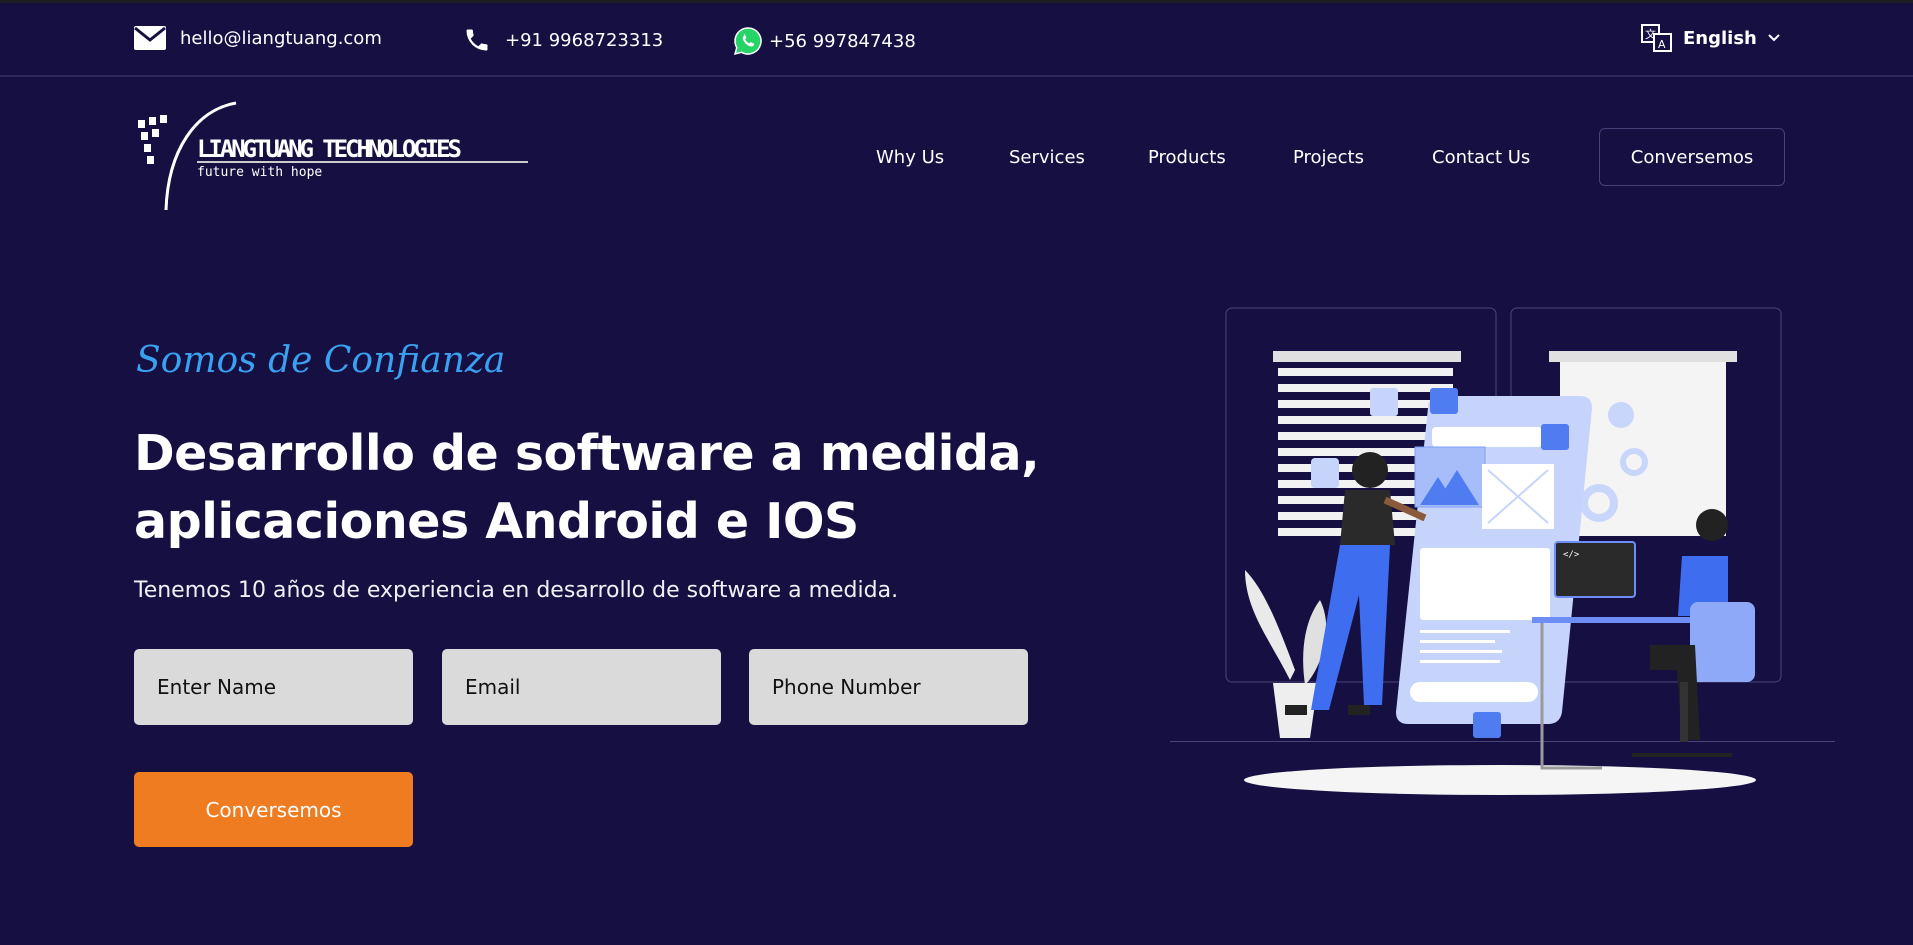  What do you see at coordinates (477, 40) in the screenshot?
I see `phone-icon` at bounding box center [477, 40].